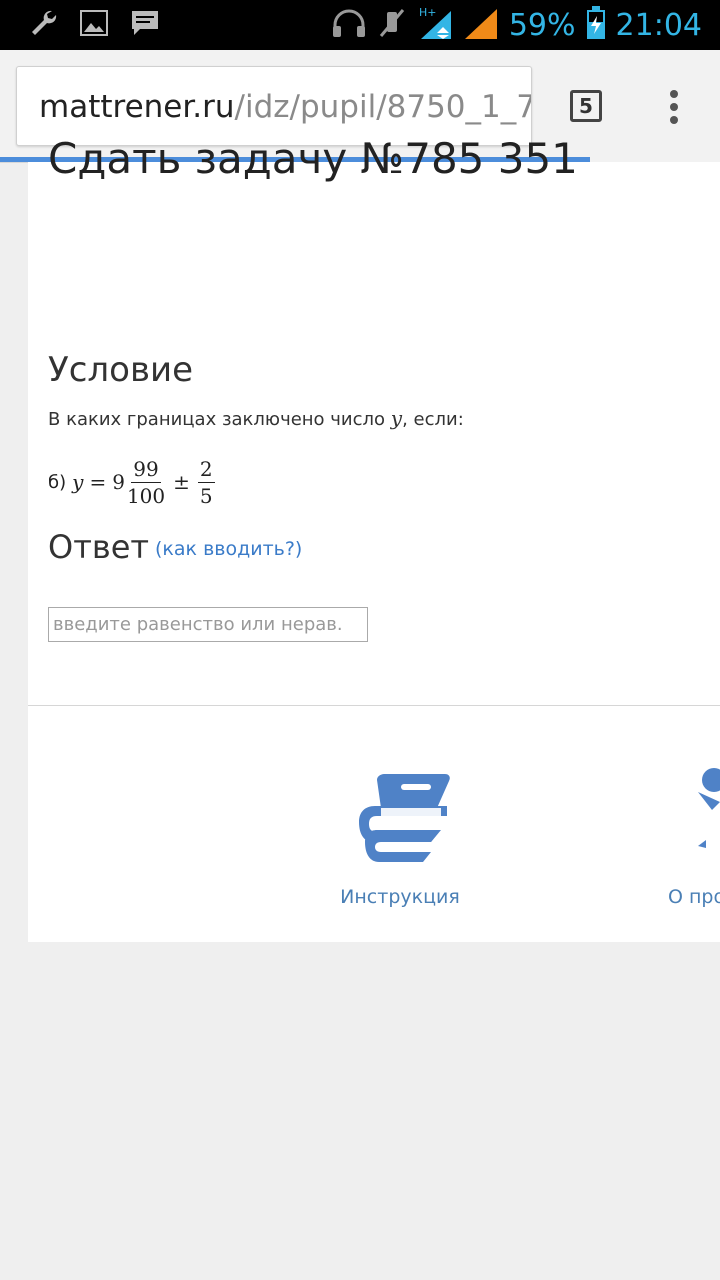 This screenshot has width=720, height=1280. Describe the element at coordinates (433, 419) in the screenshot. I see `condition-text-after: , если:` at that location.